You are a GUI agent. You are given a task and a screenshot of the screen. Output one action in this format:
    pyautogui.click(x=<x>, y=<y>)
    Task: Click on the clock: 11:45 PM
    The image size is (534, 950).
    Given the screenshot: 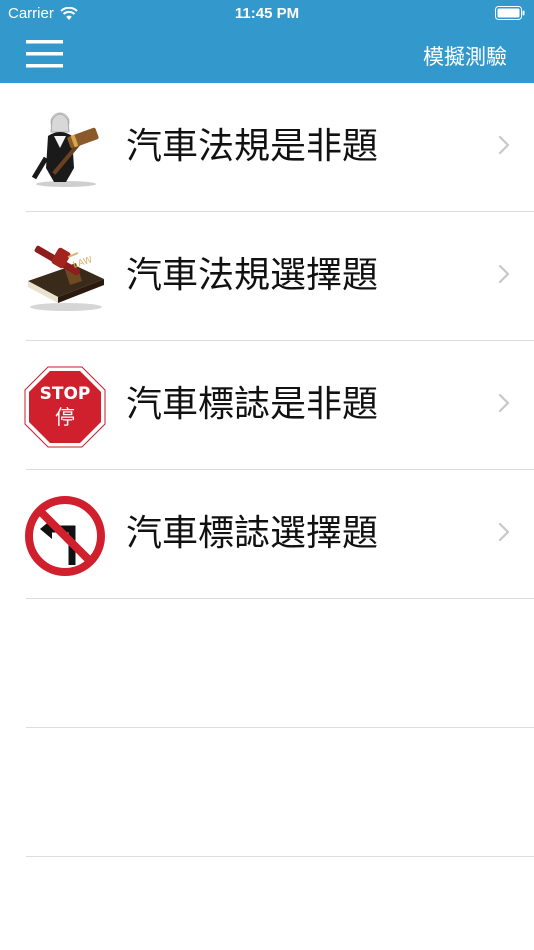 What is the action you would take?
    pyautogui.click(x=267, y=13)
    